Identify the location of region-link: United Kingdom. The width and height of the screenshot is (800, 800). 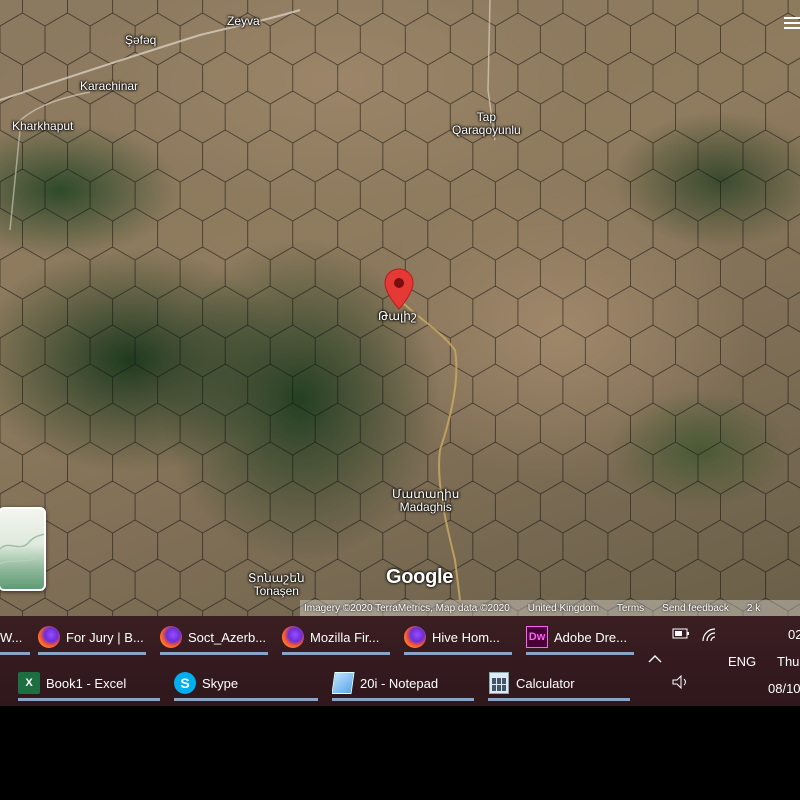
(563, 608).